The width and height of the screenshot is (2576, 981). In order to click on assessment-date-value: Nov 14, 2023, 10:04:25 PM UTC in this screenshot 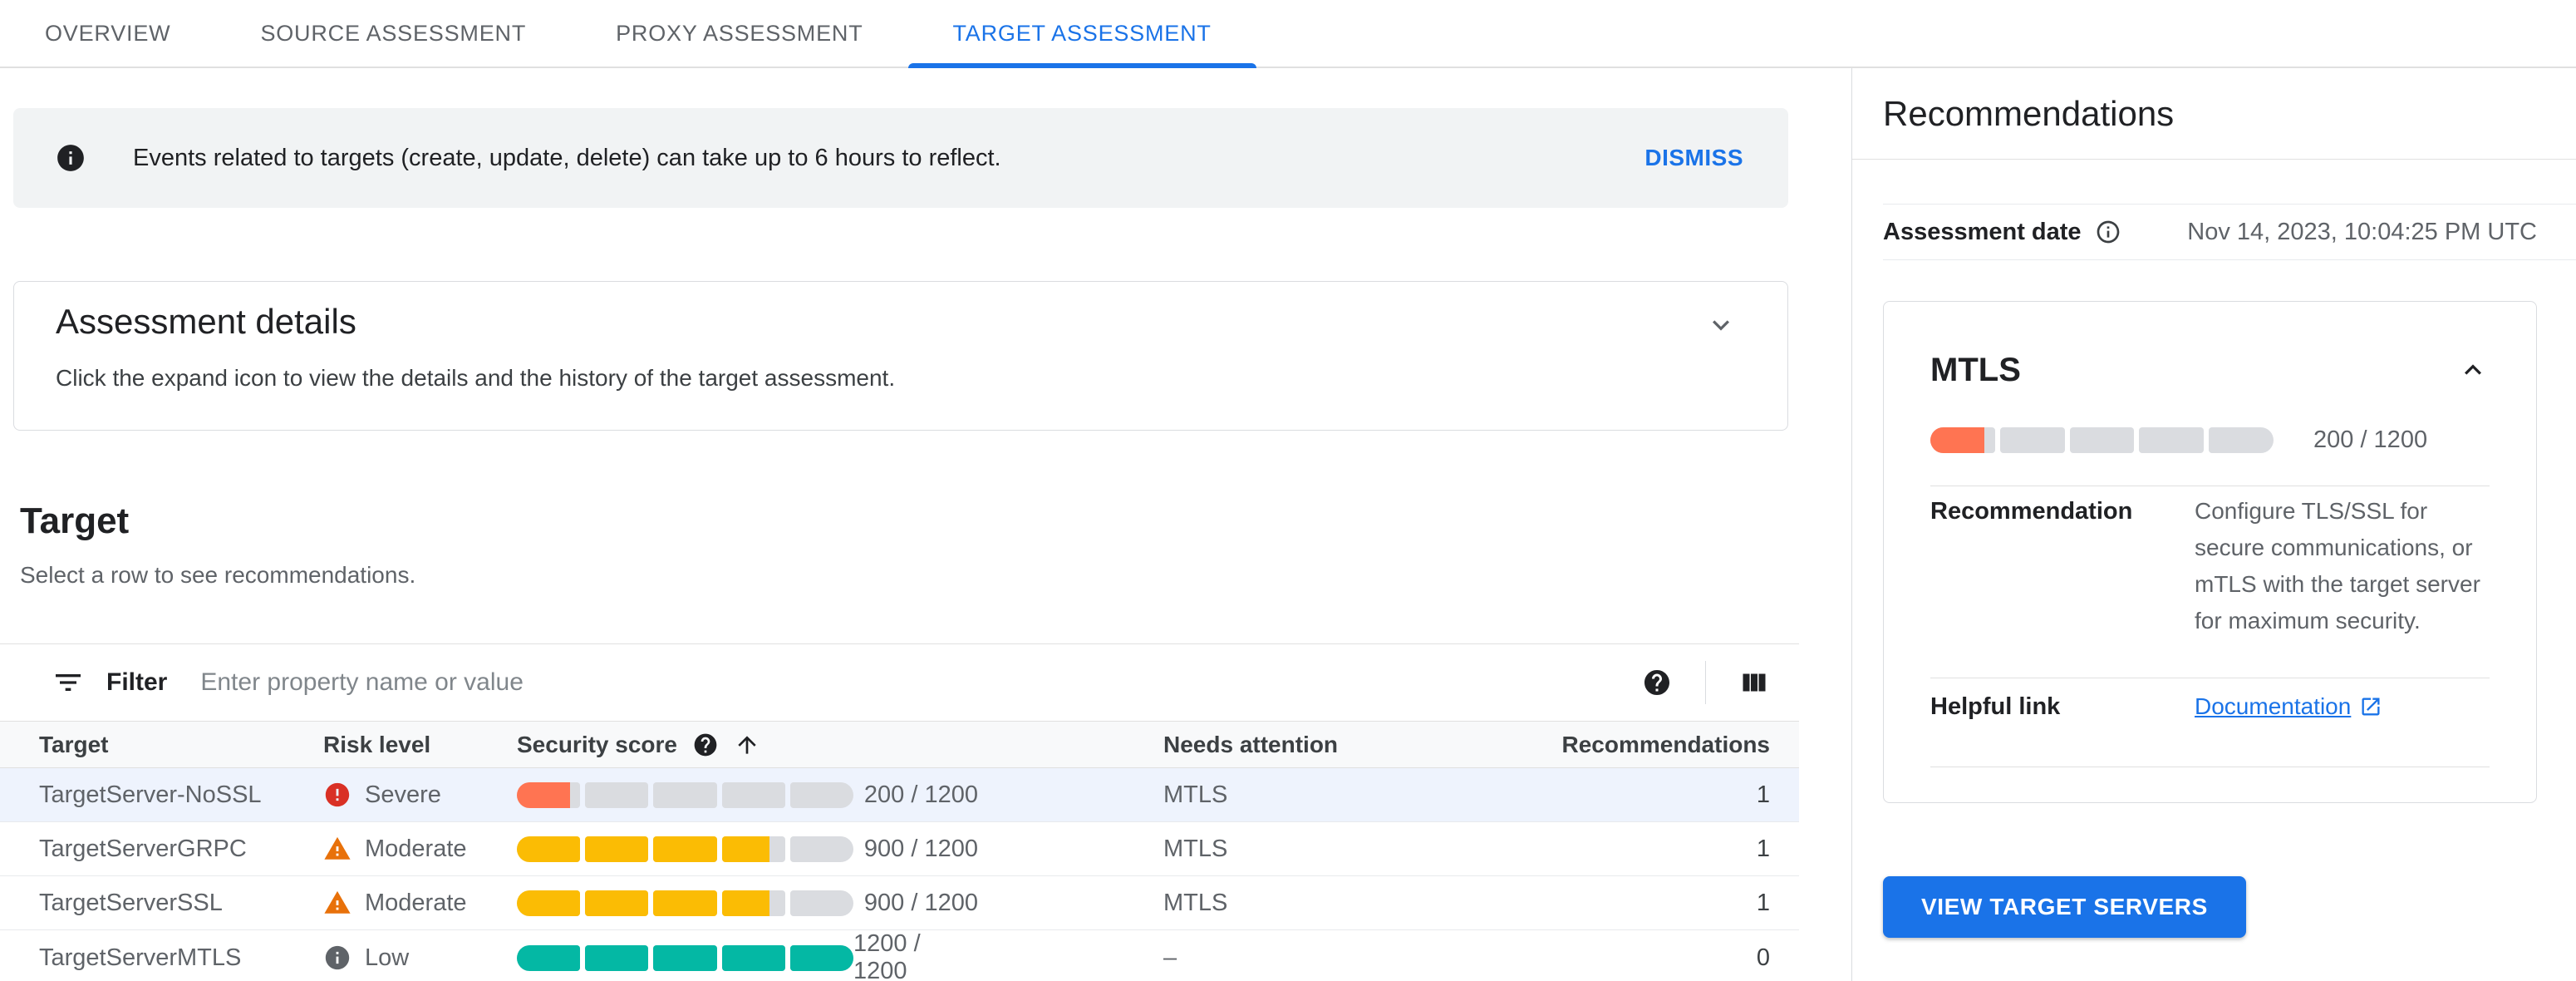, I will do `click(2362, 232)`.